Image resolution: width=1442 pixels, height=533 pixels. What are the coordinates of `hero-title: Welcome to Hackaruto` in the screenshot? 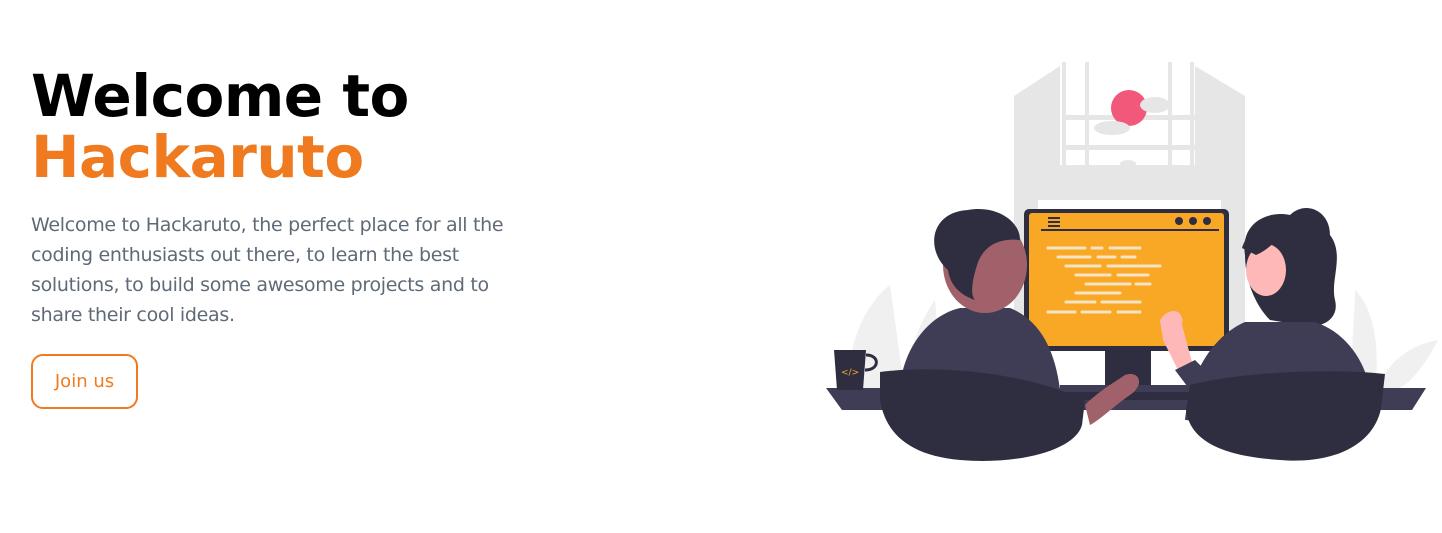 It's located at (281, 127).